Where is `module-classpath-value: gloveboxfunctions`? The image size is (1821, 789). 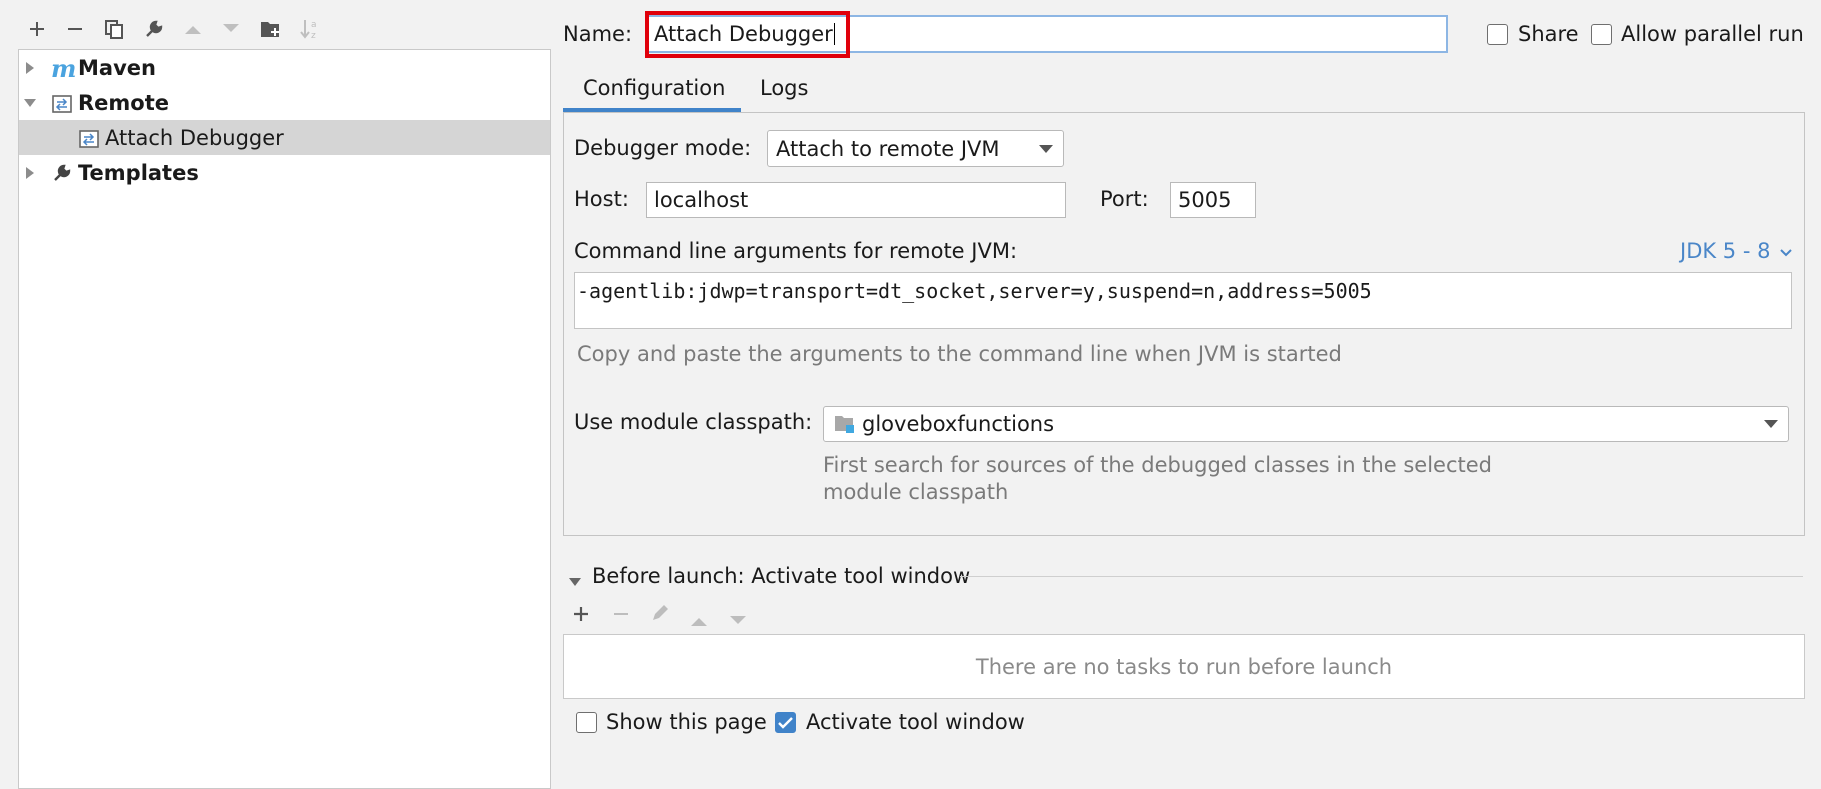 module-classpath-value: gloveboxfunctions is located at coordinates (958, 424).